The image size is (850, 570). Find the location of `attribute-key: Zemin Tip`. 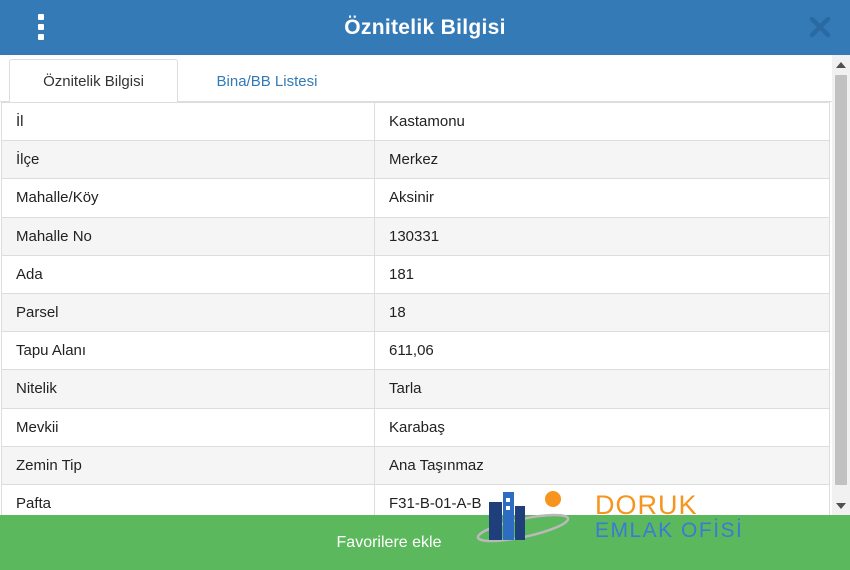

attribute-key: Zemin Tip is located at coordinates (188, 465).